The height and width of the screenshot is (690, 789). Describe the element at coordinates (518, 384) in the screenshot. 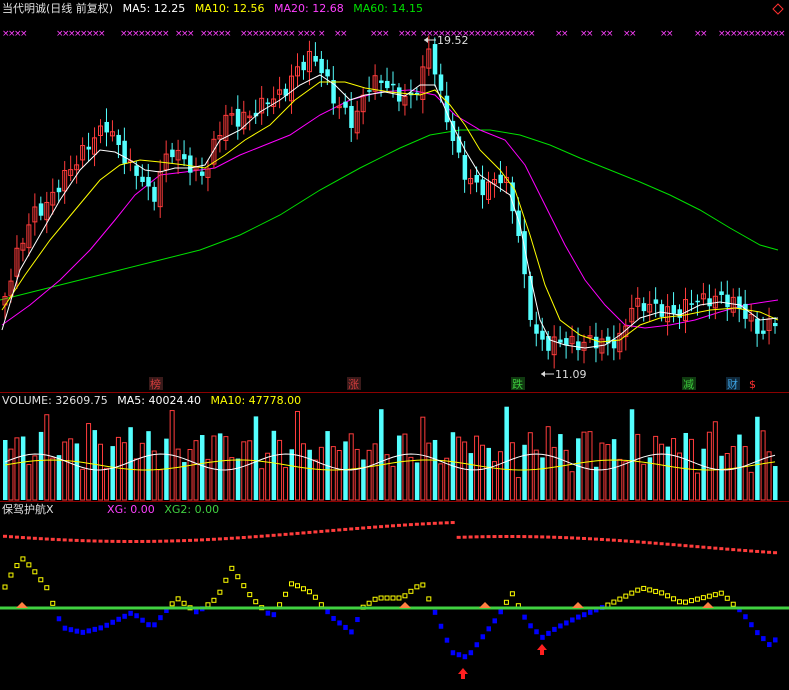

I see `event-marker-die: 跌` at that location.